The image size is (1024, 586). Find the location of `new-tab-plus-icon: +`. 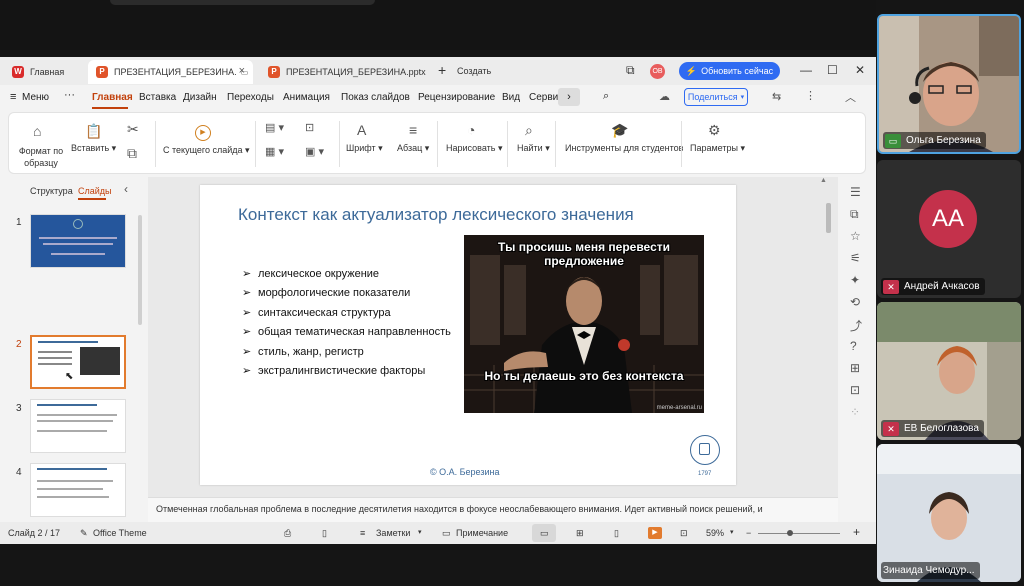

new-tab-plus-icon: + is located at coordinates (442, 70).